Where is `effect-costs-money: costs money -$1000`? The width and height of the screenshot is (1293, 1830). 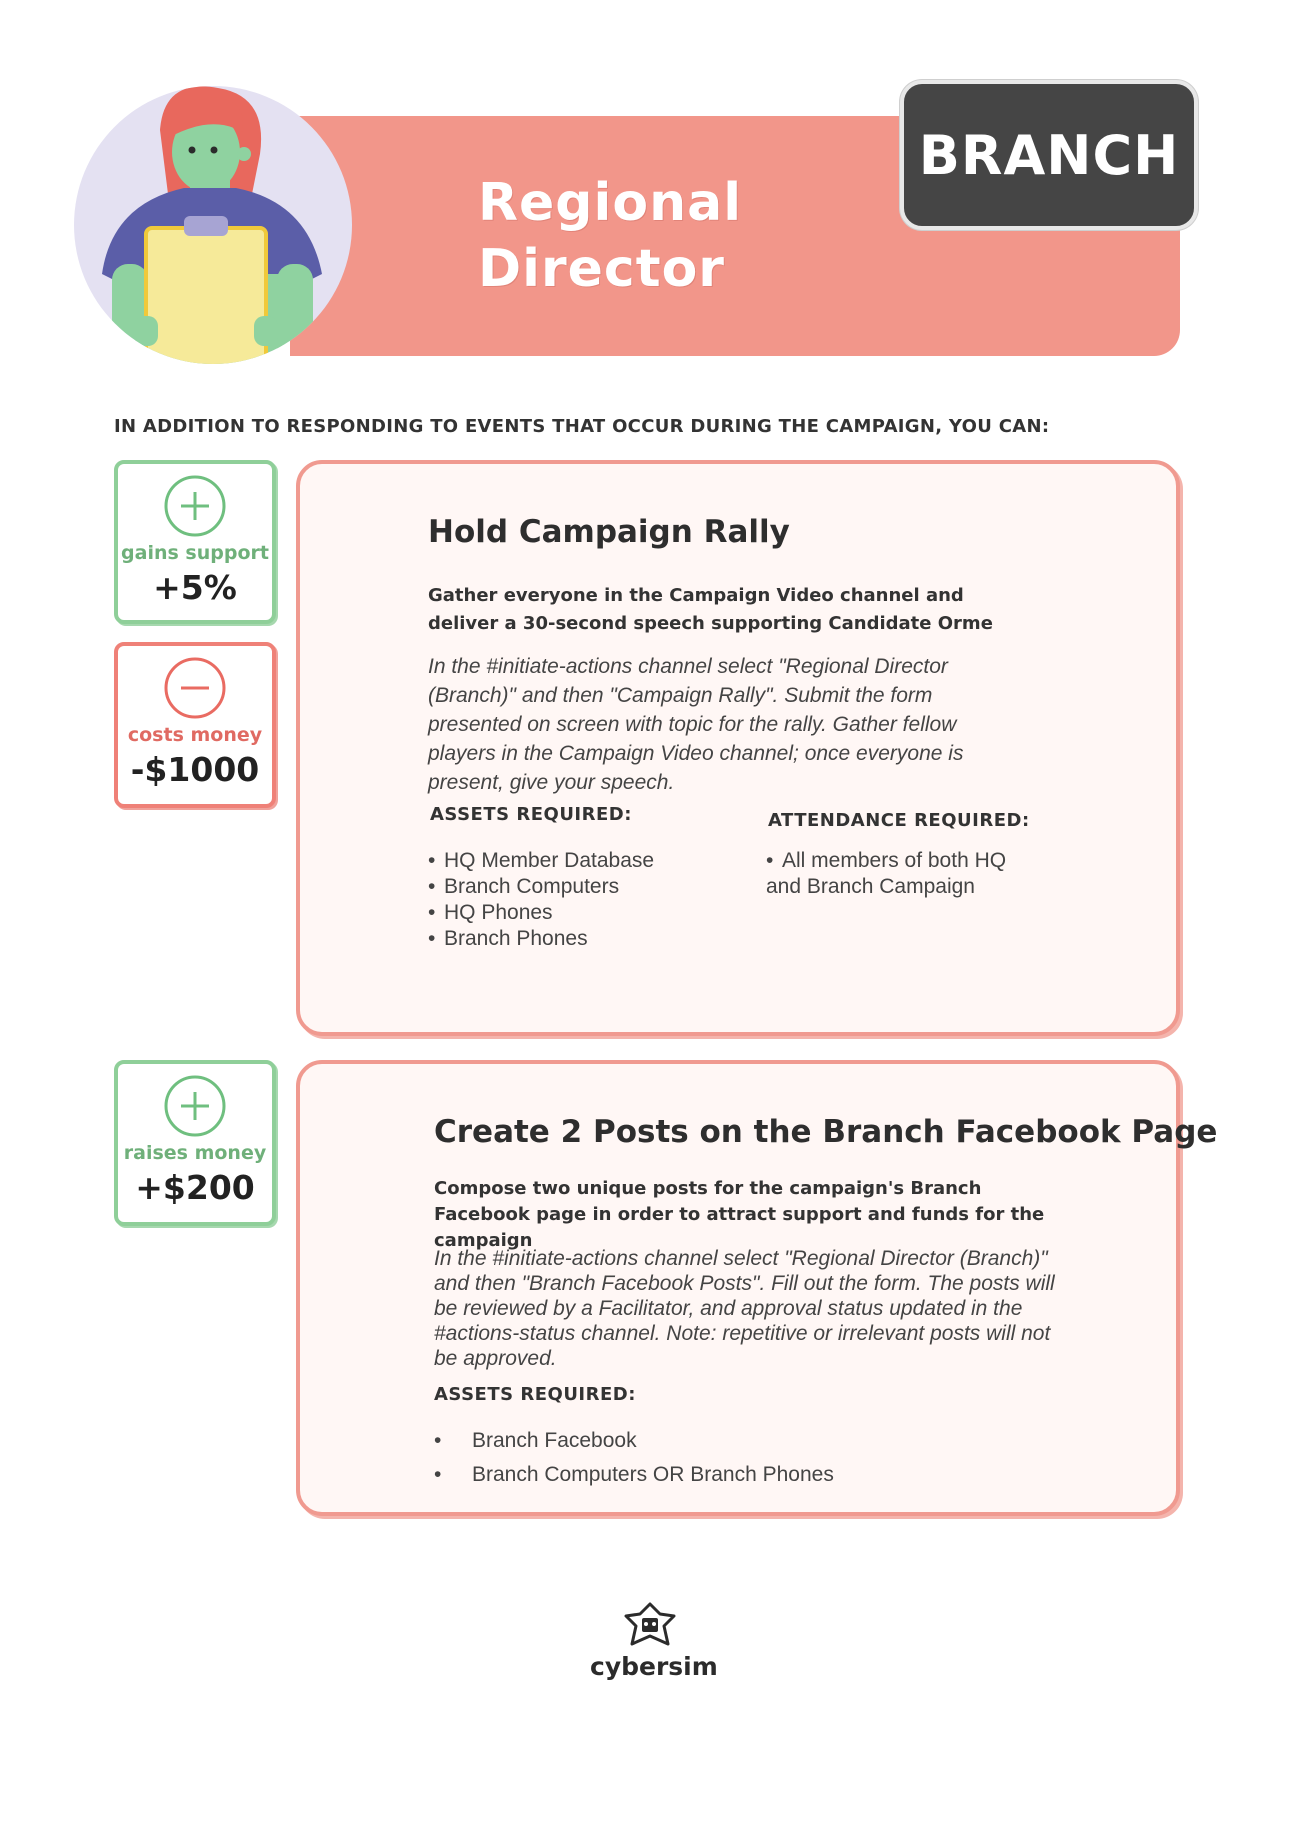 effect-costs-money: costs money -$1000 is located at coordinates (195, 725).